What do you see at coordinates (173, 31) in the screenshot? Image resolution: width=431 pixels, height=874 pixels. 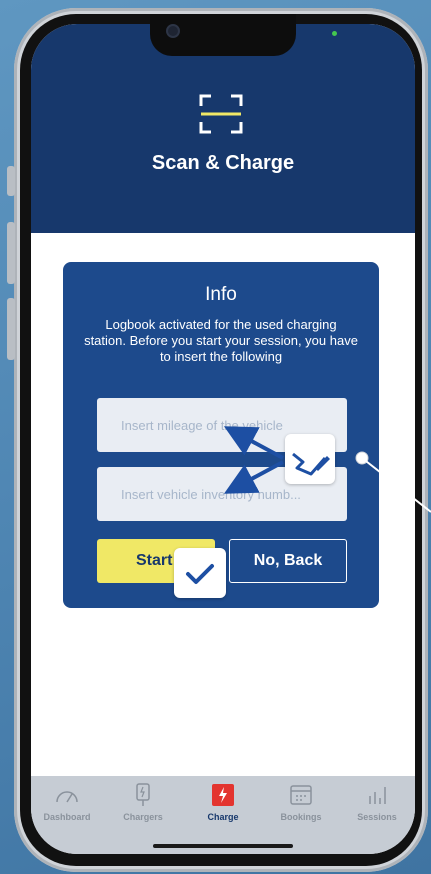 I see `camera-icon` at bounding box center [173, 31].